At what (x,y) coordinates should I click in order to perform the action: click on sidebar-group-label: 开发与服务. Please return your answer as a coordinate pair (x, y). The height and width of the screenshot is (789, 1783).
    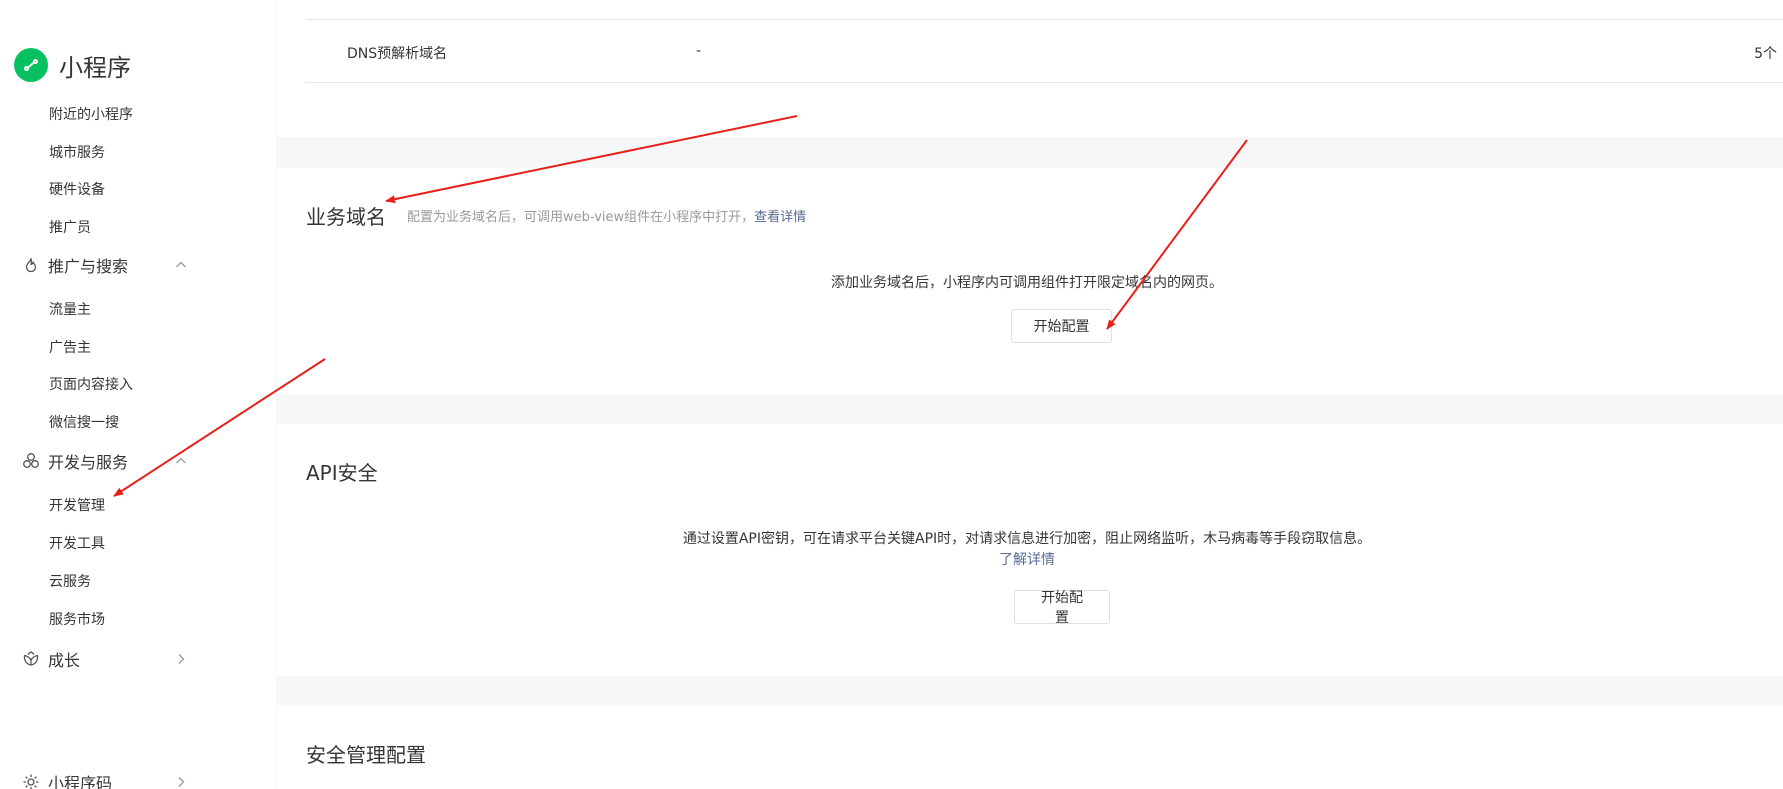
    Looking at the image, I should click on (88, 462).